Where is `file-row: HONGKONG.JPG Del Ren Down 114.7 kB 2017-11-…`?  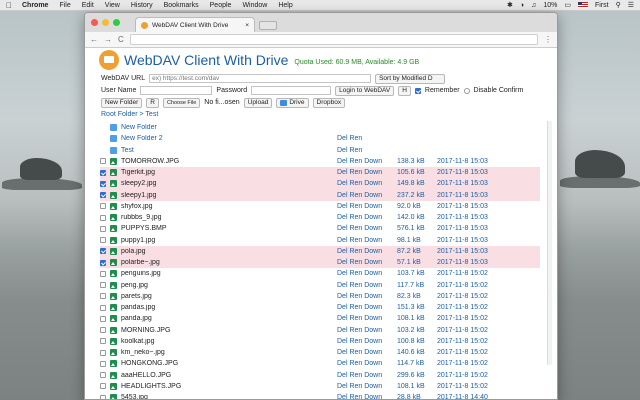
file-row: HONGKONG.JPG Del Ren Down 114.7 kB 2017-11-… is located at coordinates (320, 363).